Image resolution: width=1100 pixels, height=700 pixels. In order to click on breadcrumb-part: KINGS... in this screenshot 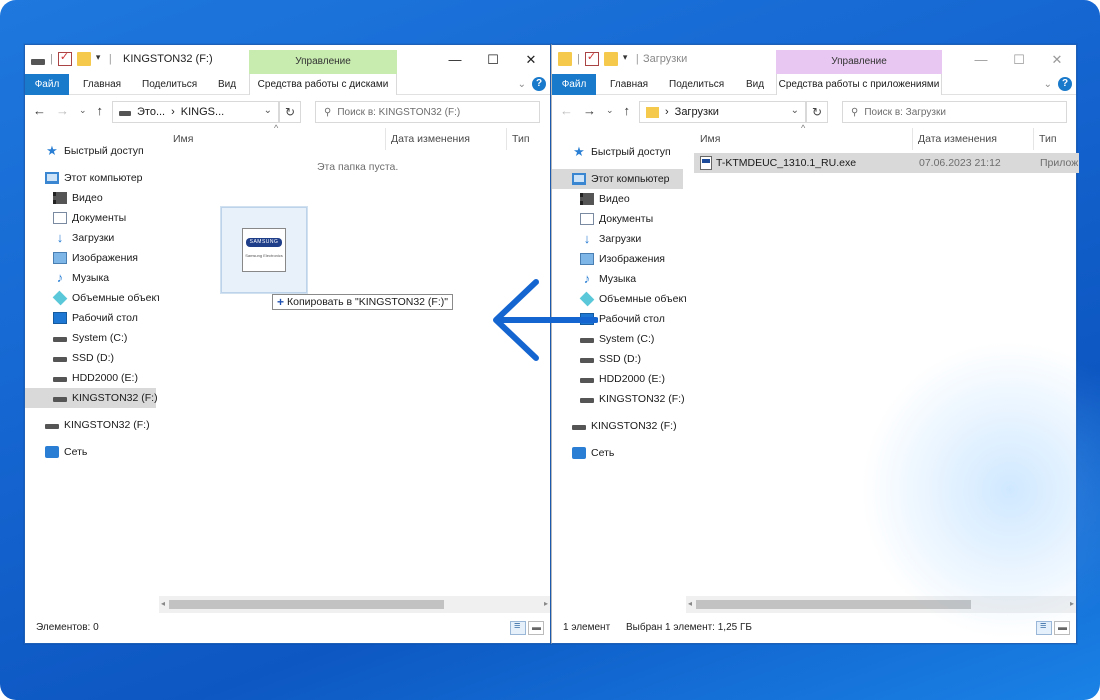, I will do `click(202, 112)`.